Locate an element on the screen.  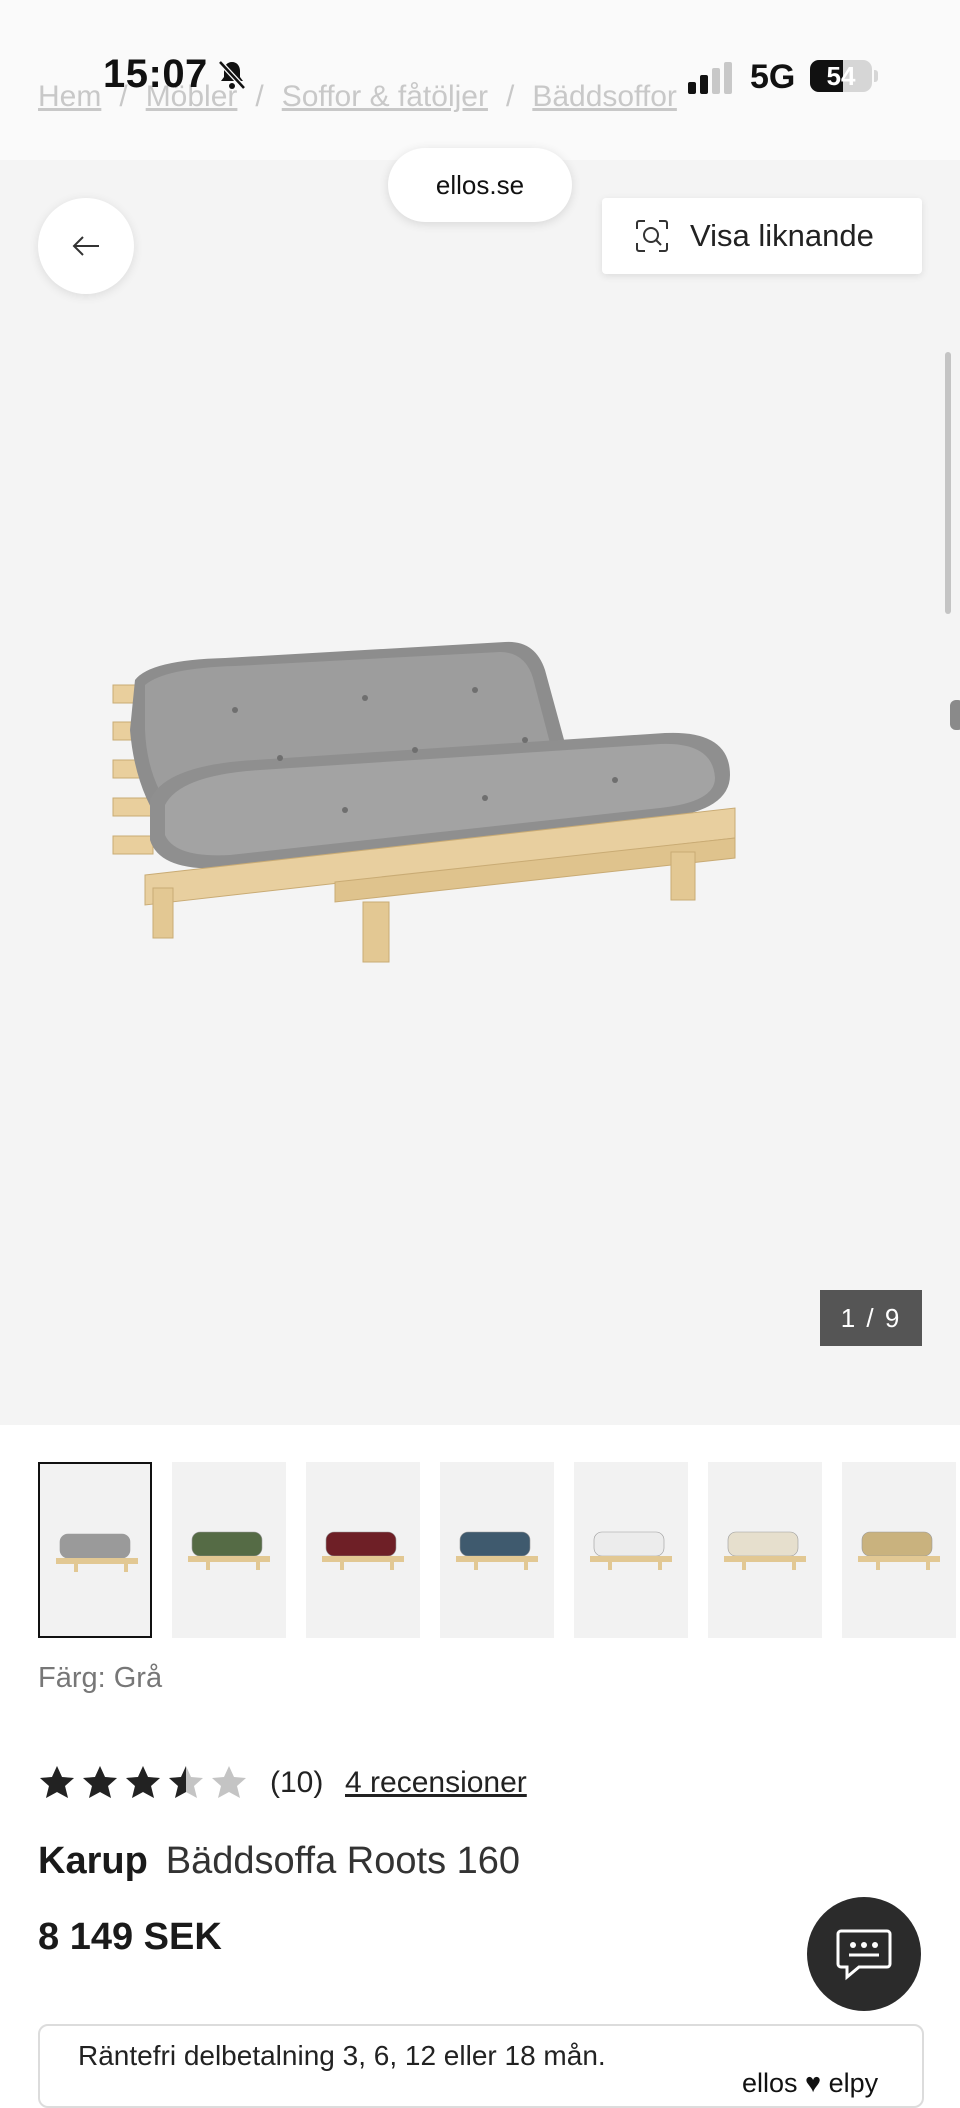
breadcrumb-sofabeds: Bäddsoffor is located at coordinates (604, 96).